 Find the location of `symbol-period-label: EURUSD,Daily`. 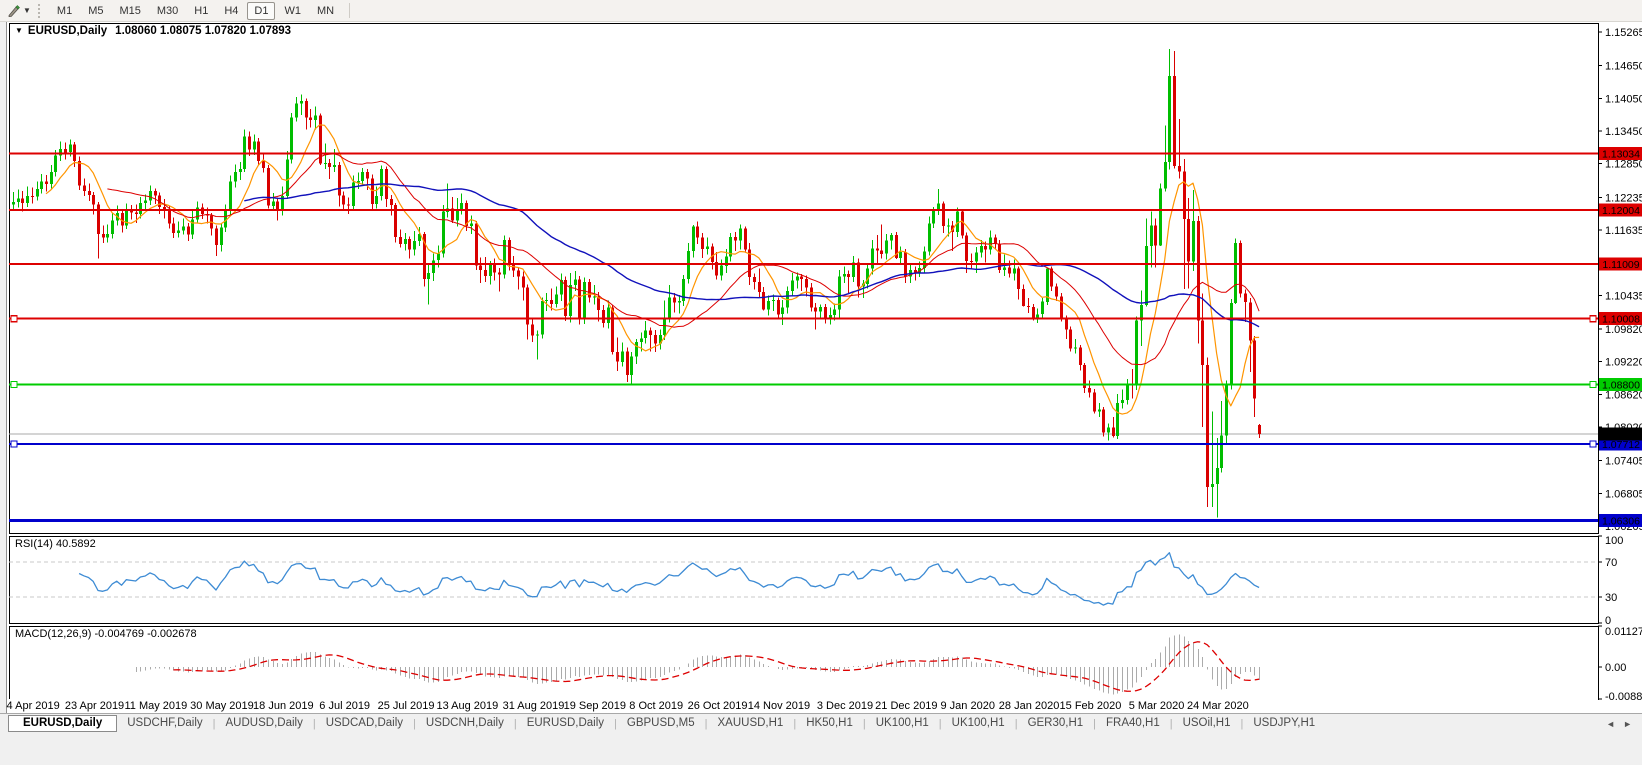

symbol-period-label: EURUSD,Daily is located at coordinates (67, 31).